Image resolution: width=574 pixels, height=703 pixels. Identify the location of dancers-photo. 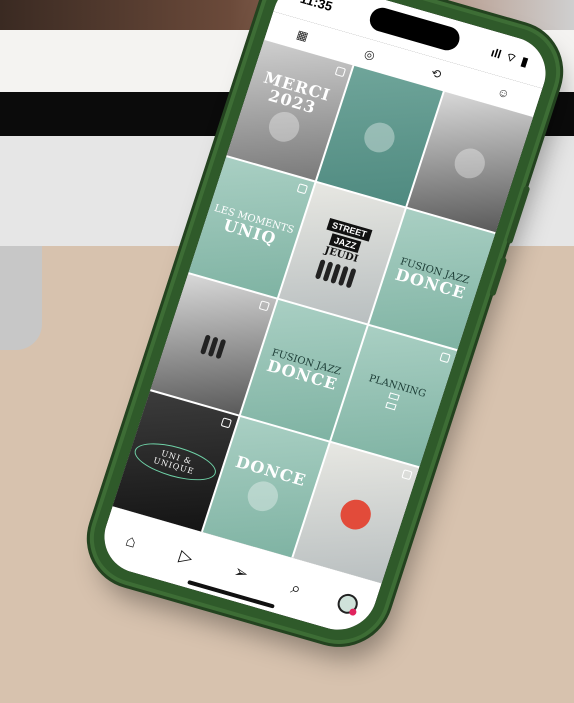
(213, 346).